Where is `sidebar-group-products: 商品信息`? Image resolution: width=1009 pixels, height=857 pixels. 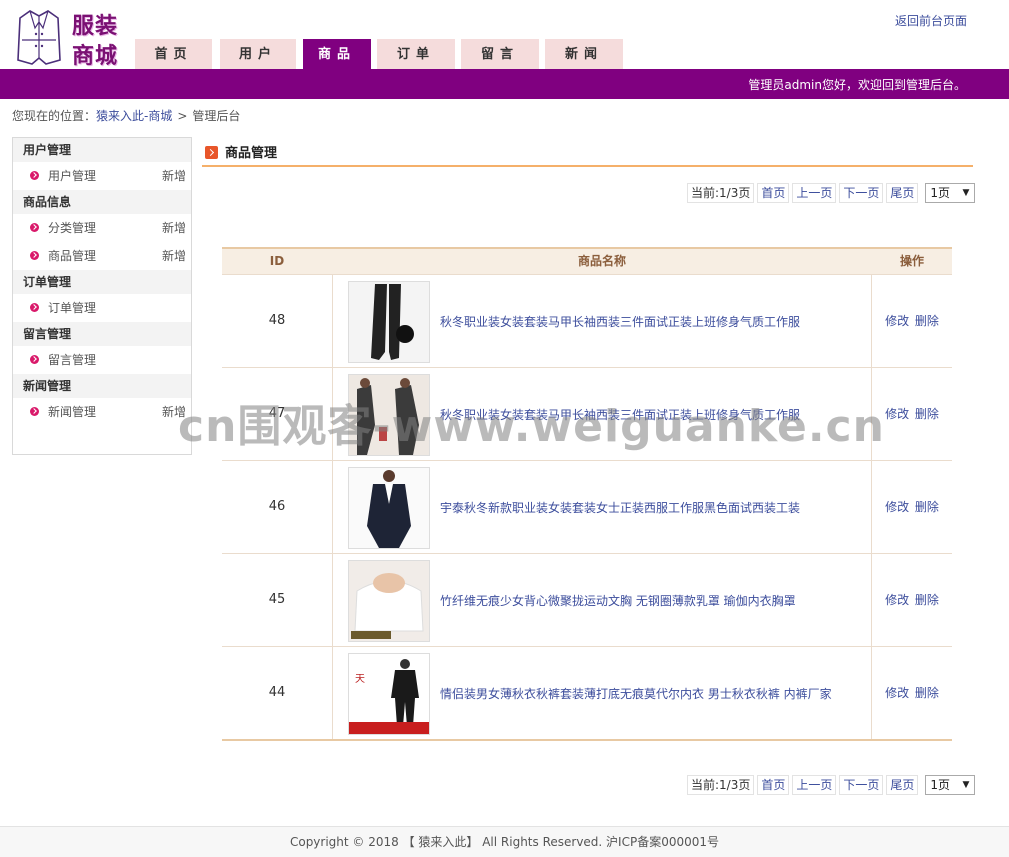
sidebar-group-products: 商品信息 is located at coordinates (102, 202).